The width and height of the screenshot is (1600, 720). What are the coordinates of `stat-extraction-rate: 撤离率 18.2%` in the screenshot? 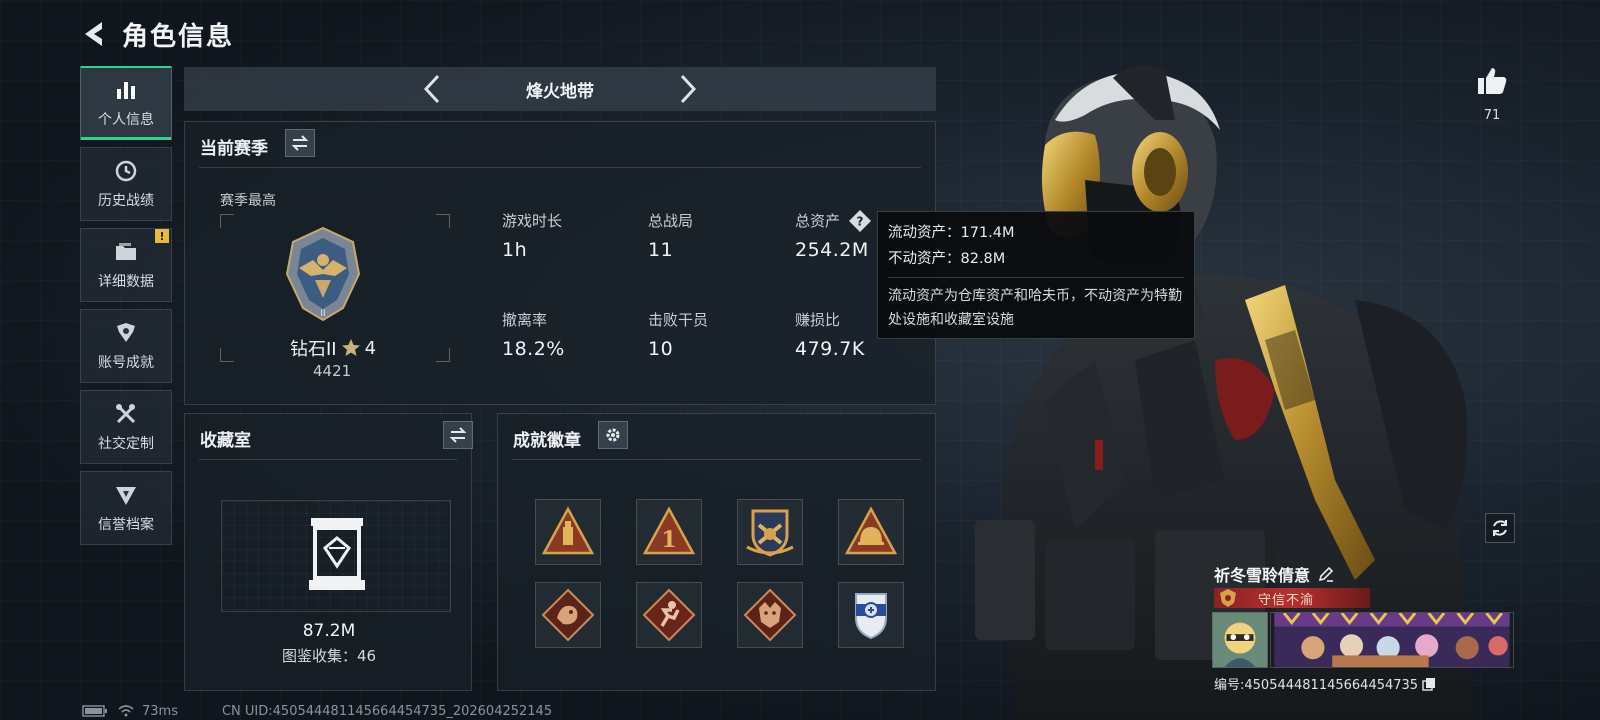 It's located at (533, 334).